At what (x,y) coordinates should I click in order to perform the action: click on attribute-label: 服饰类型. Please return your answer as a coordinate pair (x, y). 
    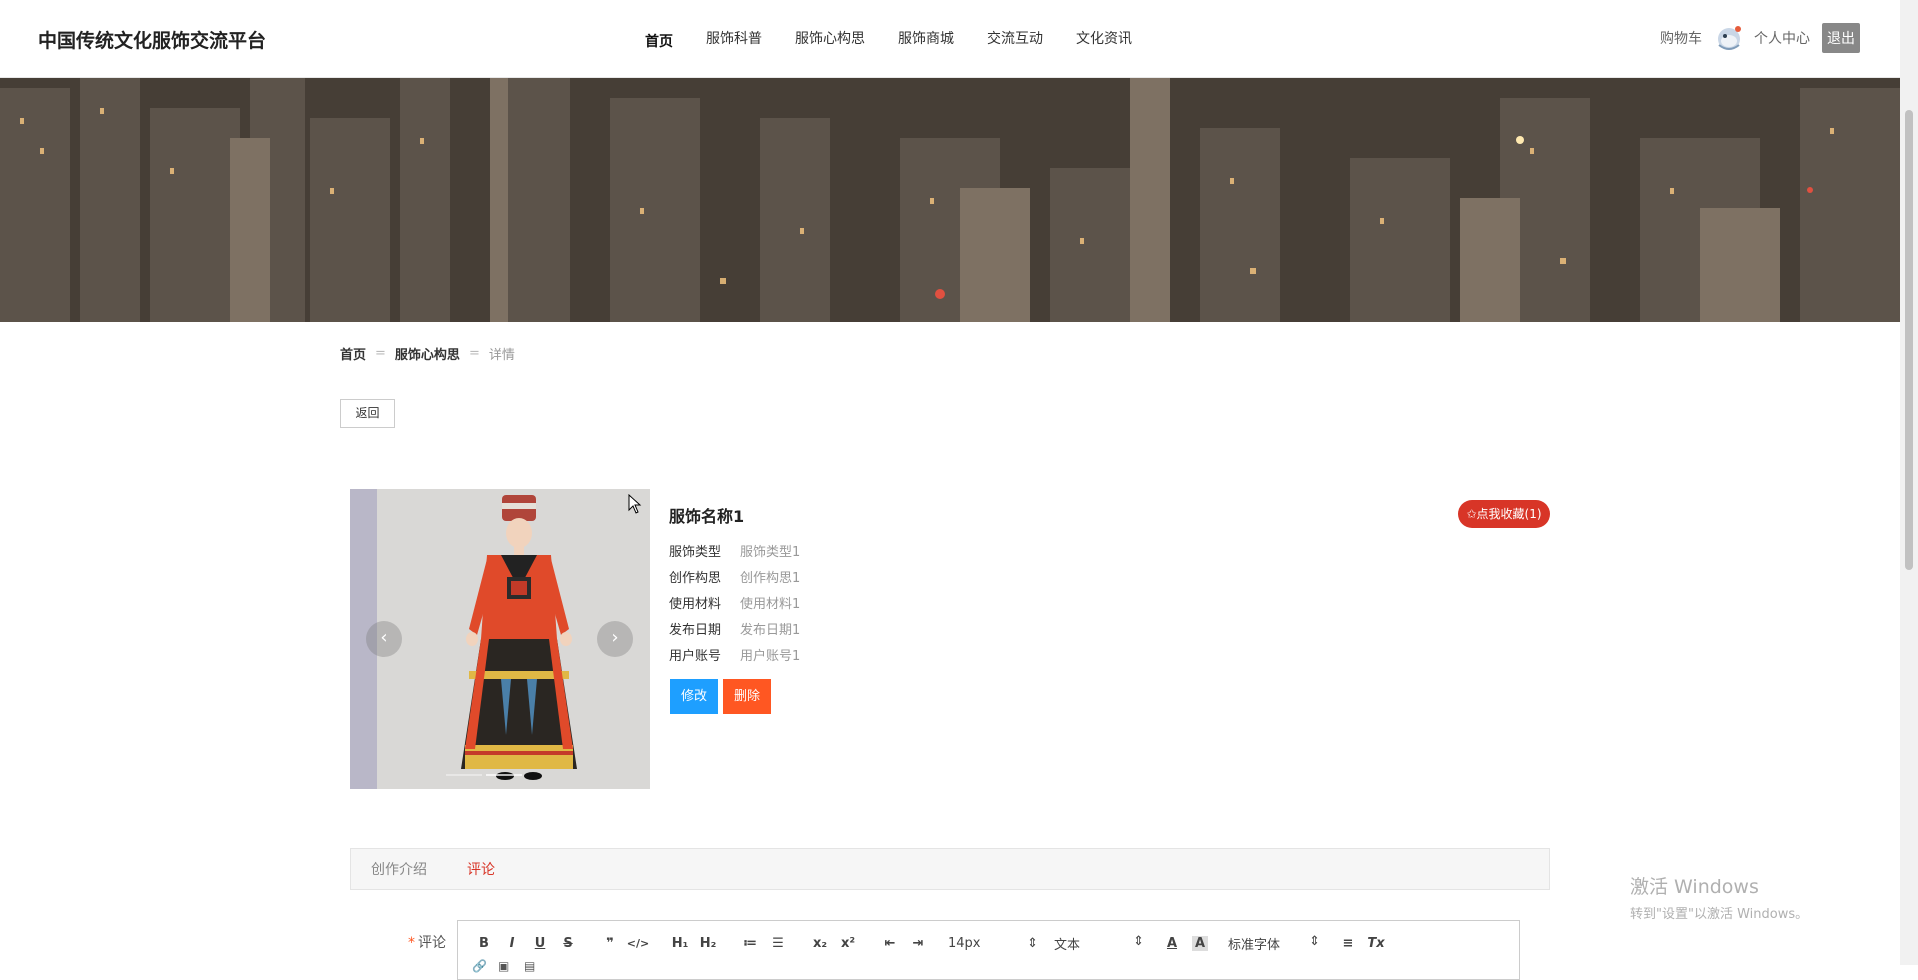
    Looking at the image, I should click on (695, 552).